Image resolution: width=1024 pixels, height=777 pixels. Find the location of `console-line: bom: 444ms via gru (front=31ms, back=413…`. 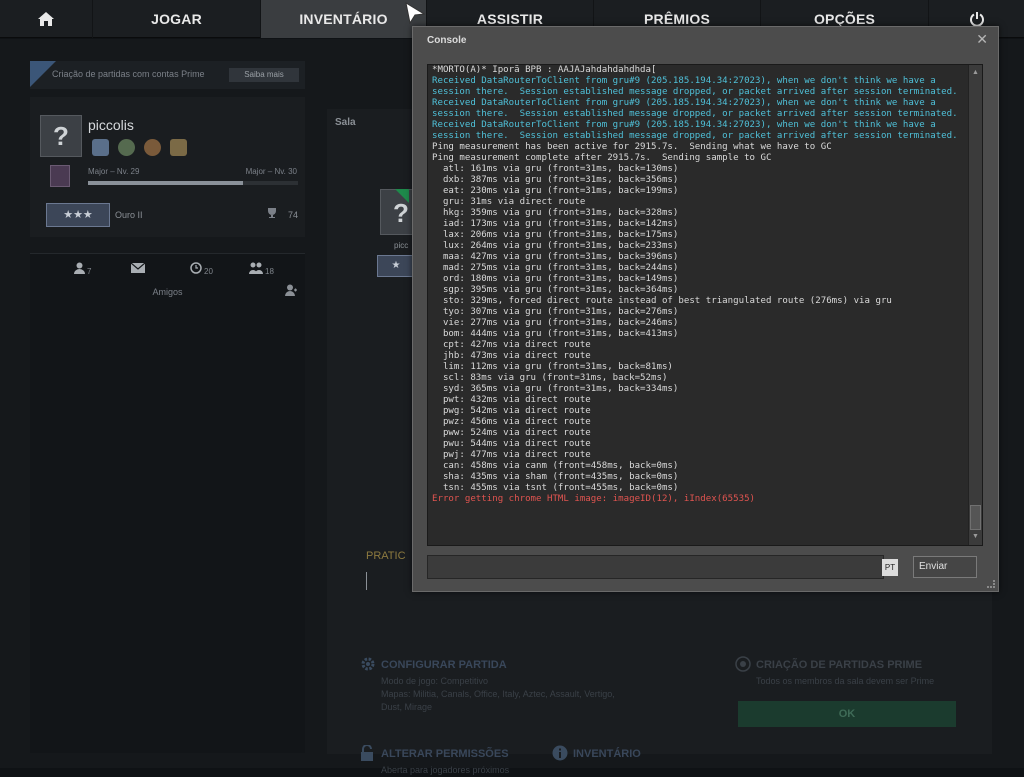

console-line: bom: 444ms via gru (front=31ms, back=413… is located at coordinates (555, 334).